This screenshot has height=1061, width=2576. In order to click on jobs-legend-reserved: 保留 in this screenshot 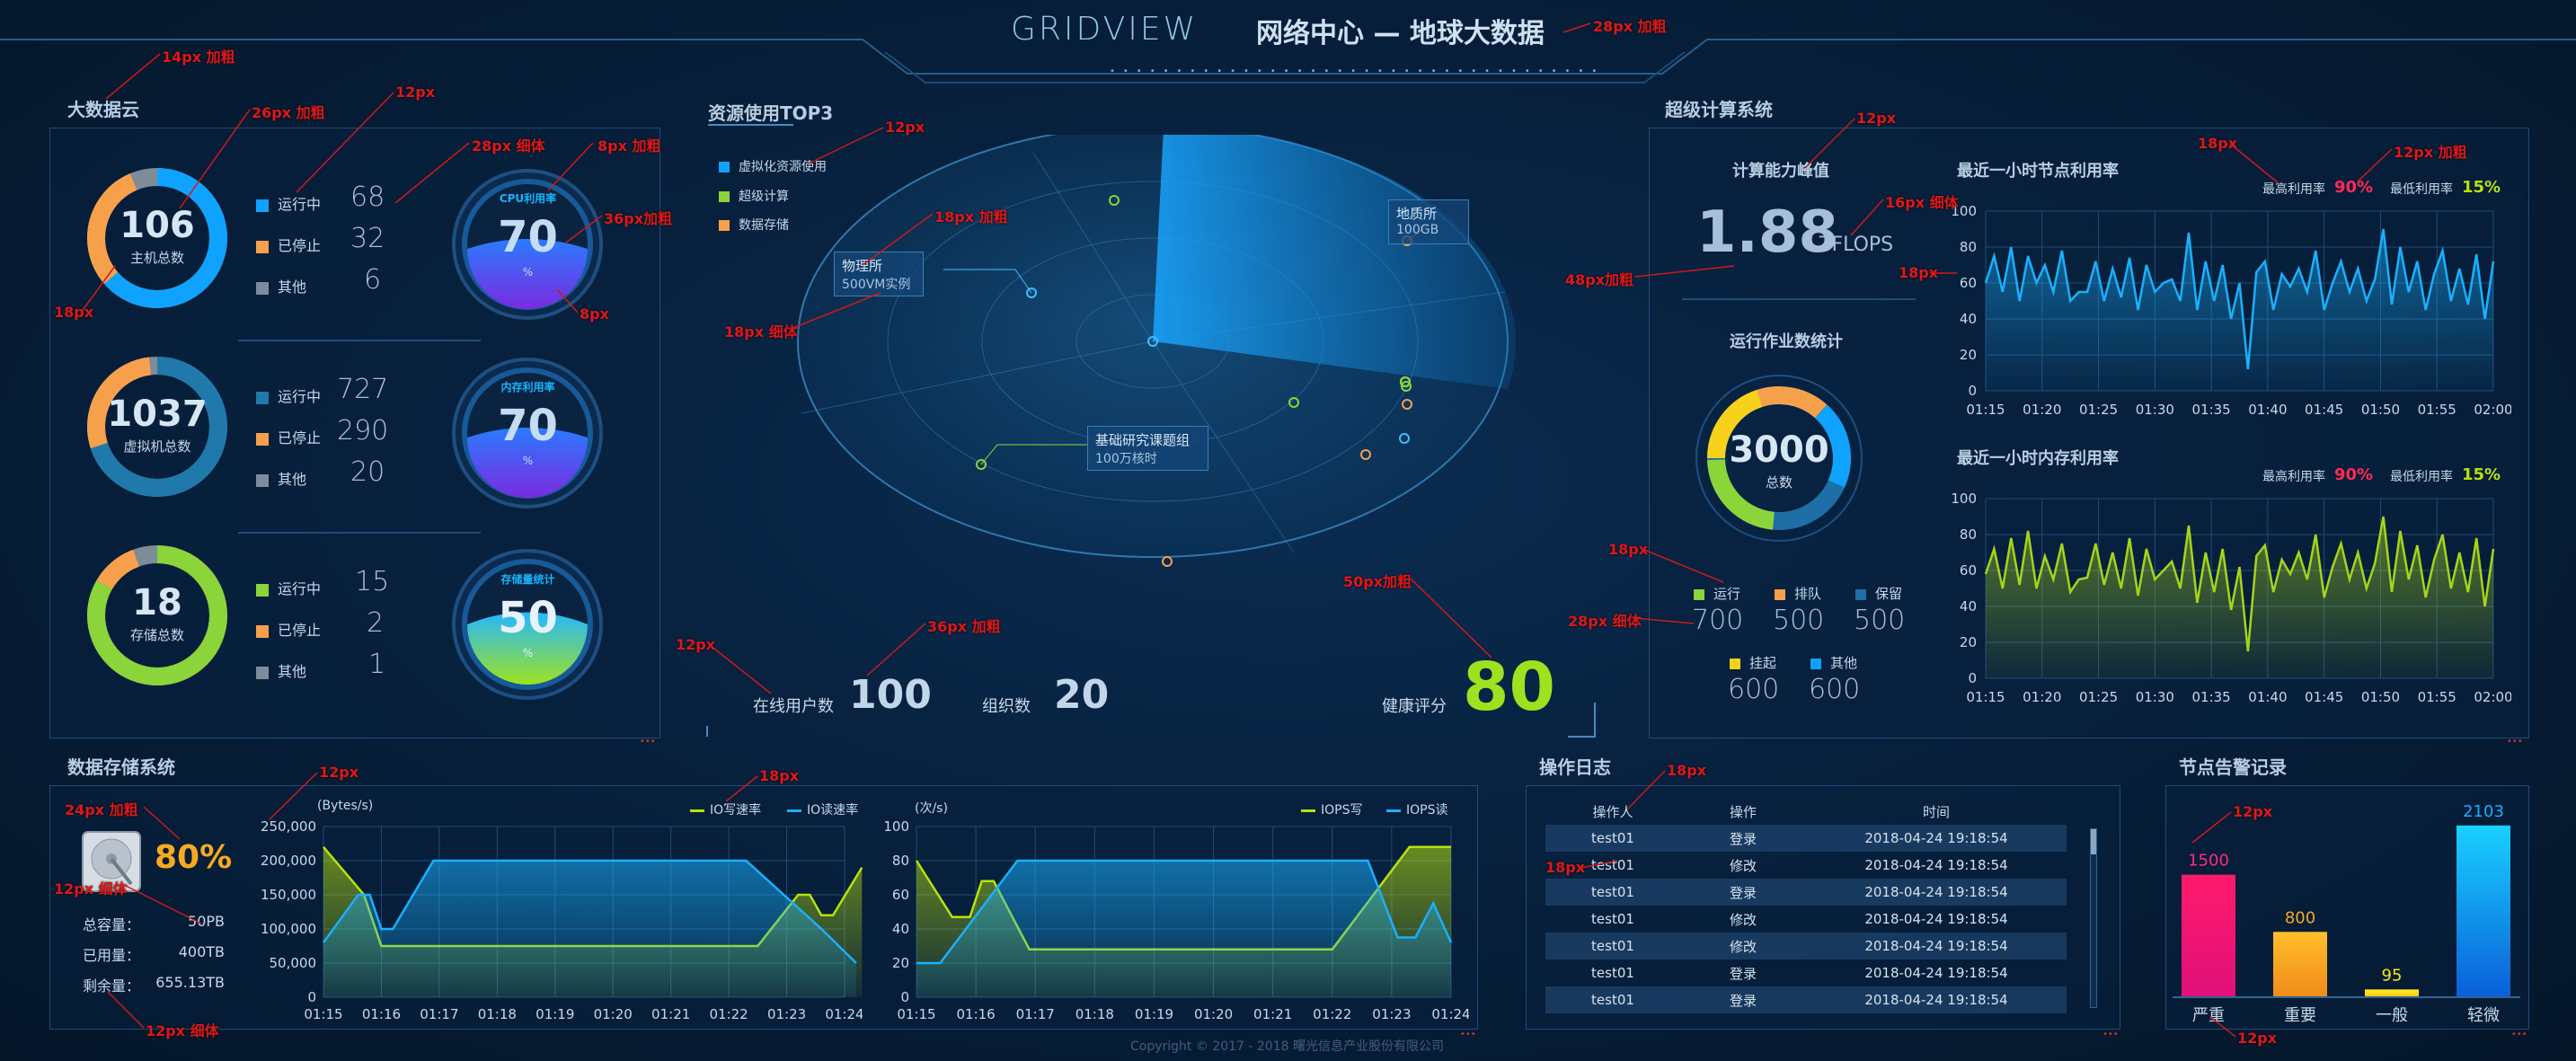, I will do `click(1878, 594)`.